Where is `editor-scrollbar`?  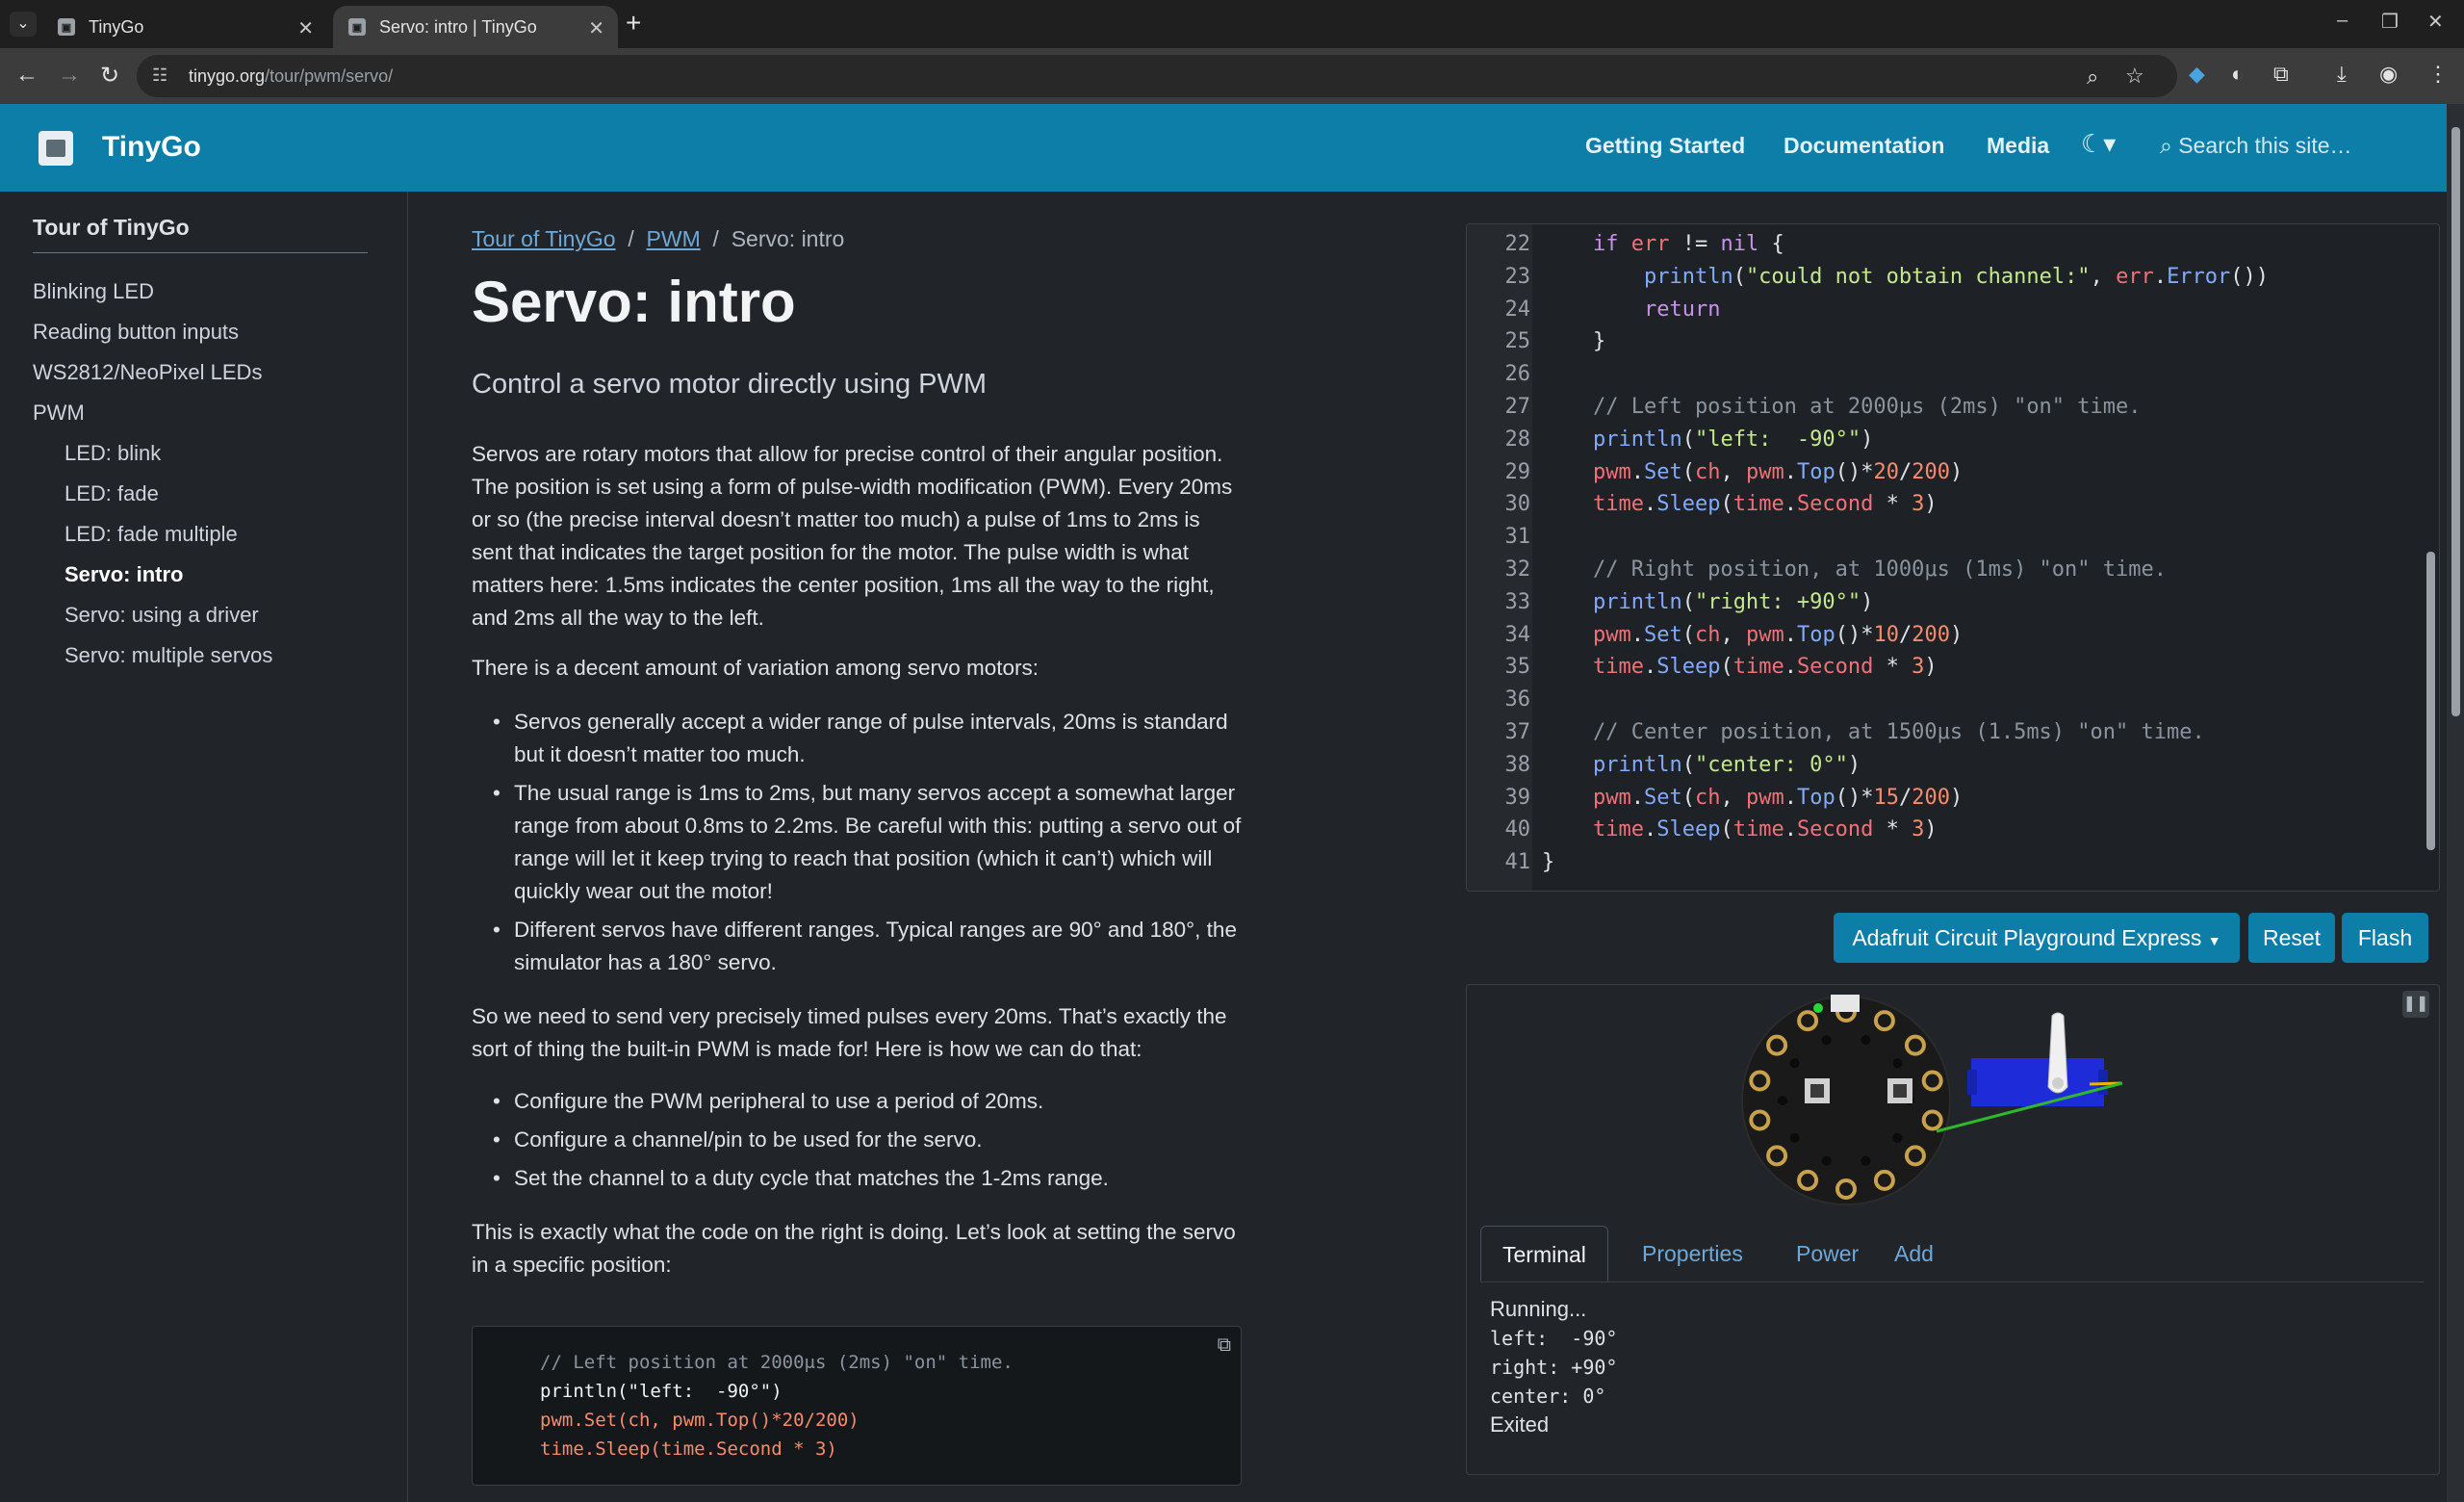
editor-scrollbar is located at coordinates (2430, 557).